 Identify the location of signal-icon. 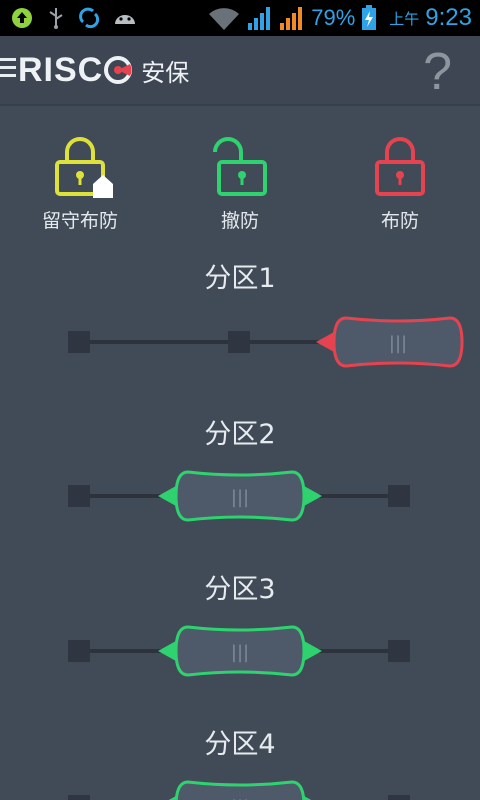
(259, 18).